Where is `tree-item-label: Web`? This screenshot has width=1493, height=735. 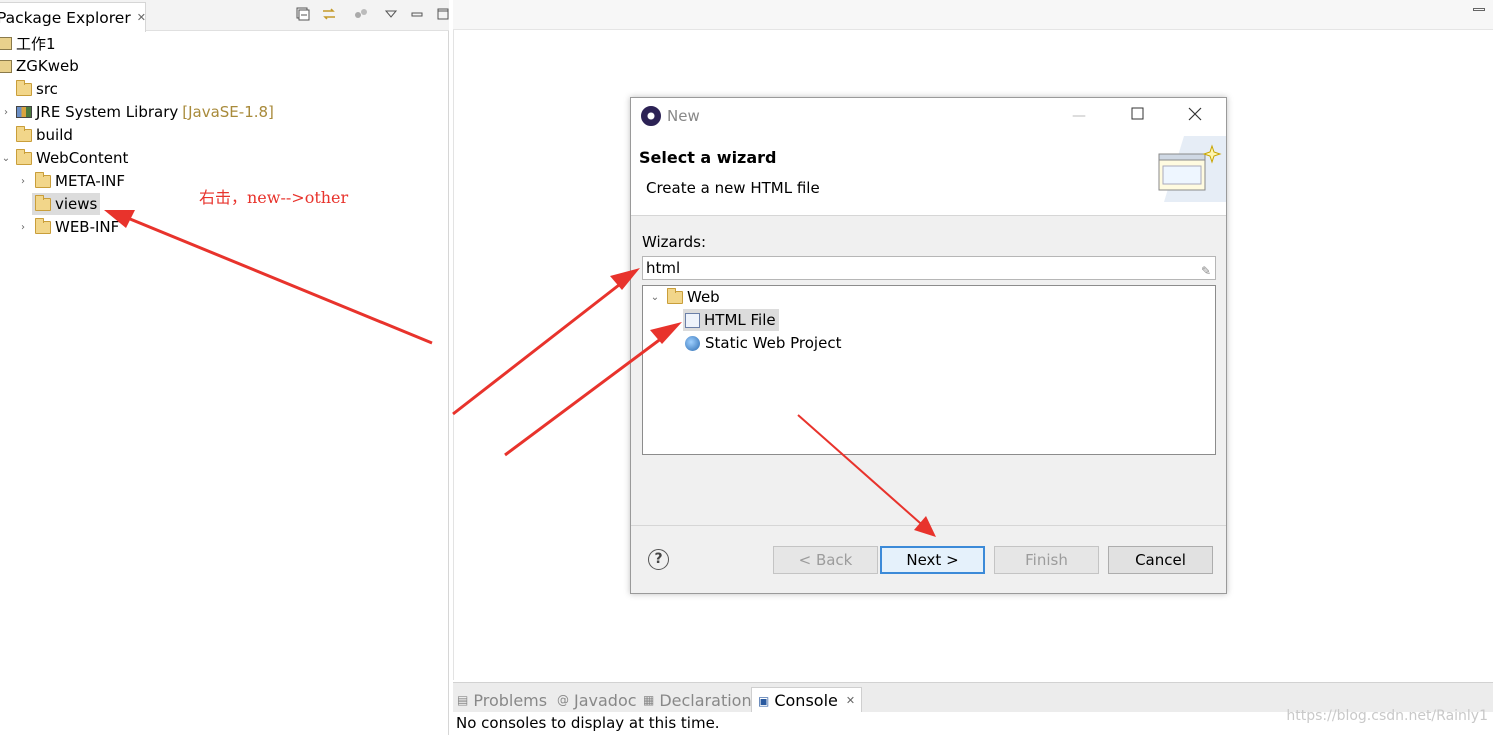
tree-item-label: Web is located at coordinates (703, 297).